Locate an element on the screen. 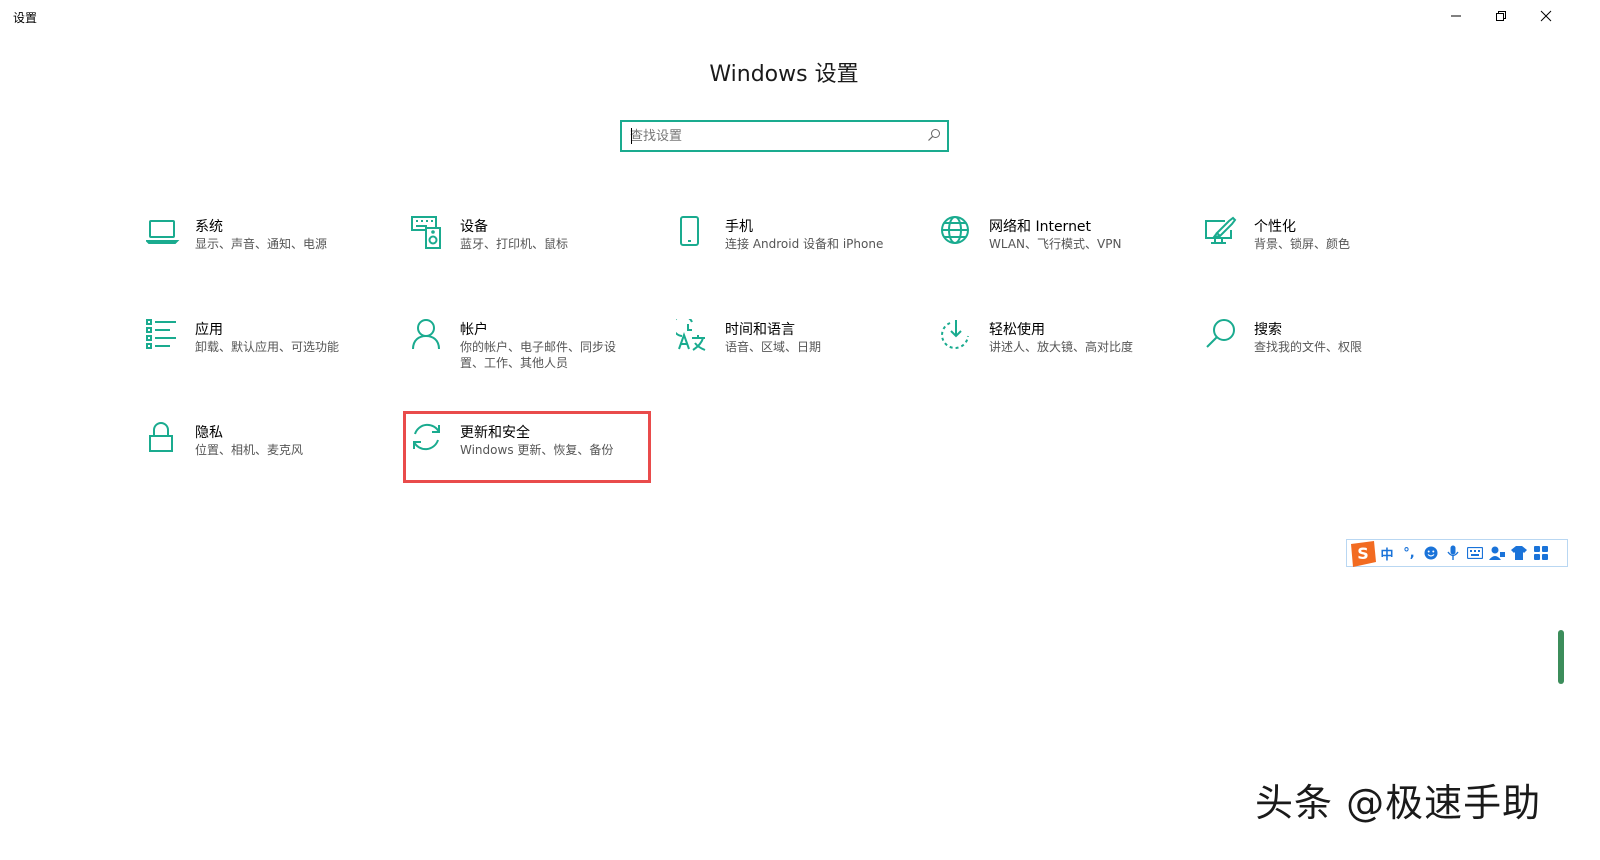  tile-description: WLAN、飞行模式、VPN is located at coordinates (1055, 244).